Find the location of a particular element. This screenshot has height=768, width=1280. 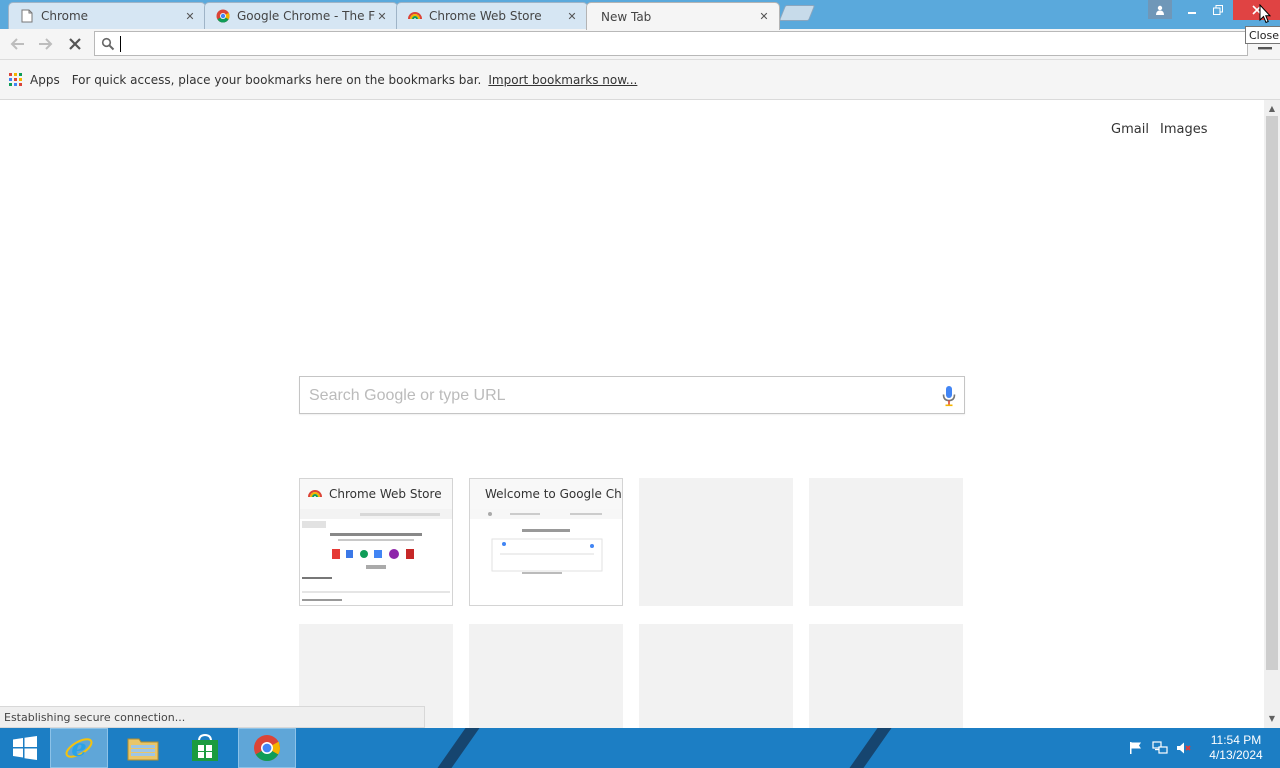

forward-arrow-icon is located at coordinates (46, 44).